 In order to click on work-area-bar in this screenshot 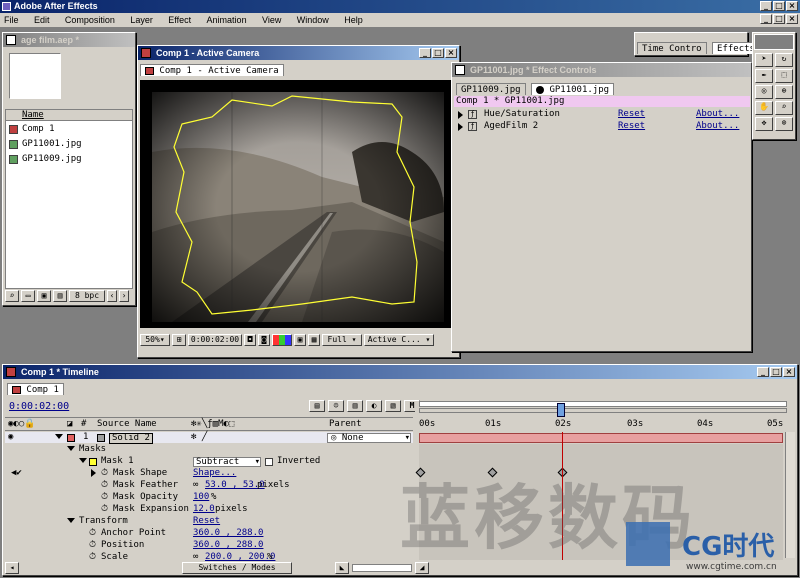, I will do `click(603, 404)`.